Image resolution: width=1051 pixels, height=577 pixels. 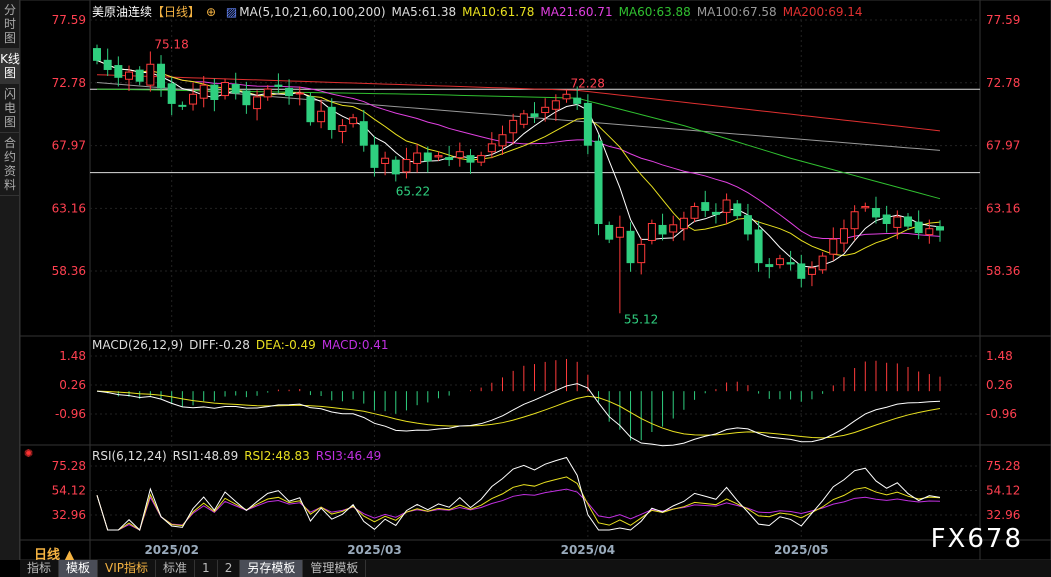 I want to click on macd-dea: DEA:-0.49, so click(x=285, y=345).